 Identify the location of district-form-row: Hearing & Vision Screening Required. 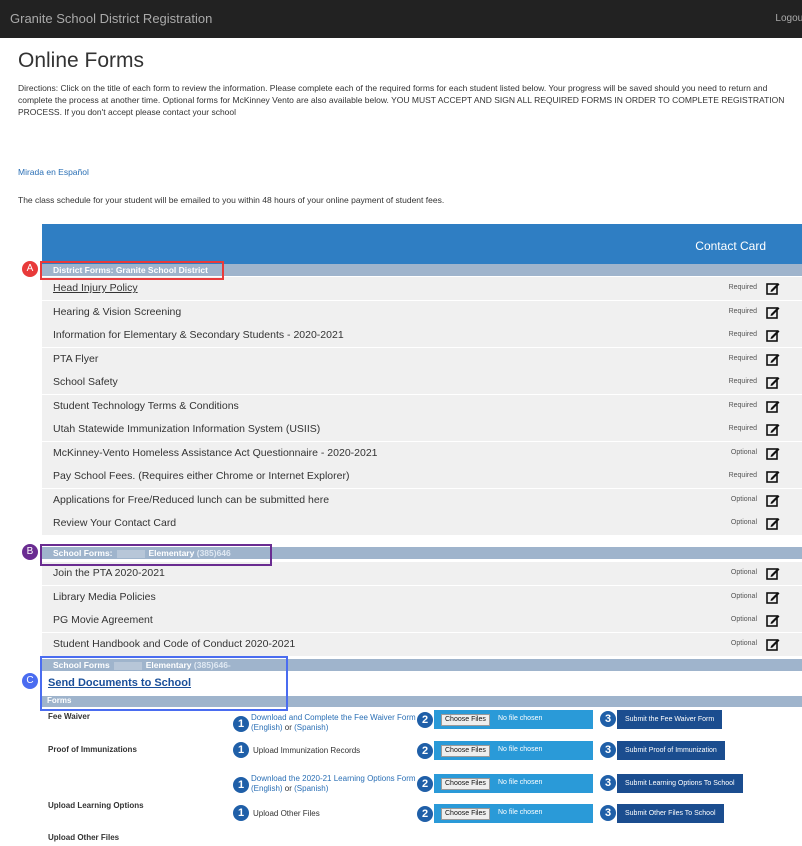
(422, 312).